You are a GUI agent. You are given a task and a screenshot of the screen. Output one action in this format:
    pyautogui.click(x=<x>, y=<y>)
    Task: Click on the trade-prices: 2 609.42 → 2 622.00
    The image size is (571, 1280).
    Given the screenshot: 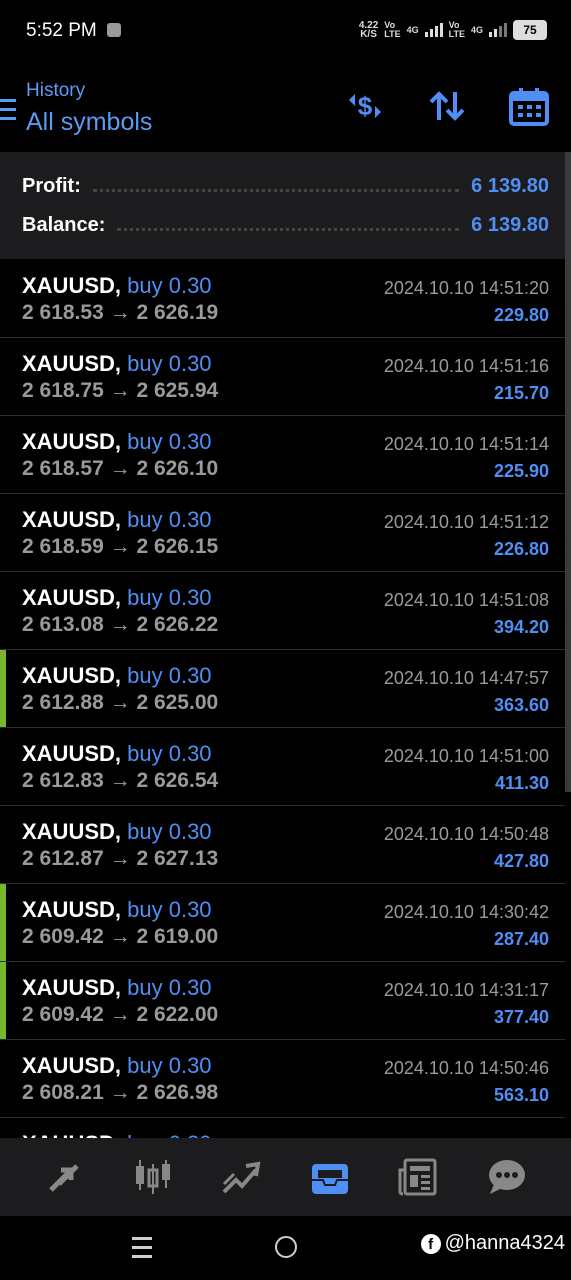 What is the action you would take?
    pyautogui.click(x=120, y=1015)
    